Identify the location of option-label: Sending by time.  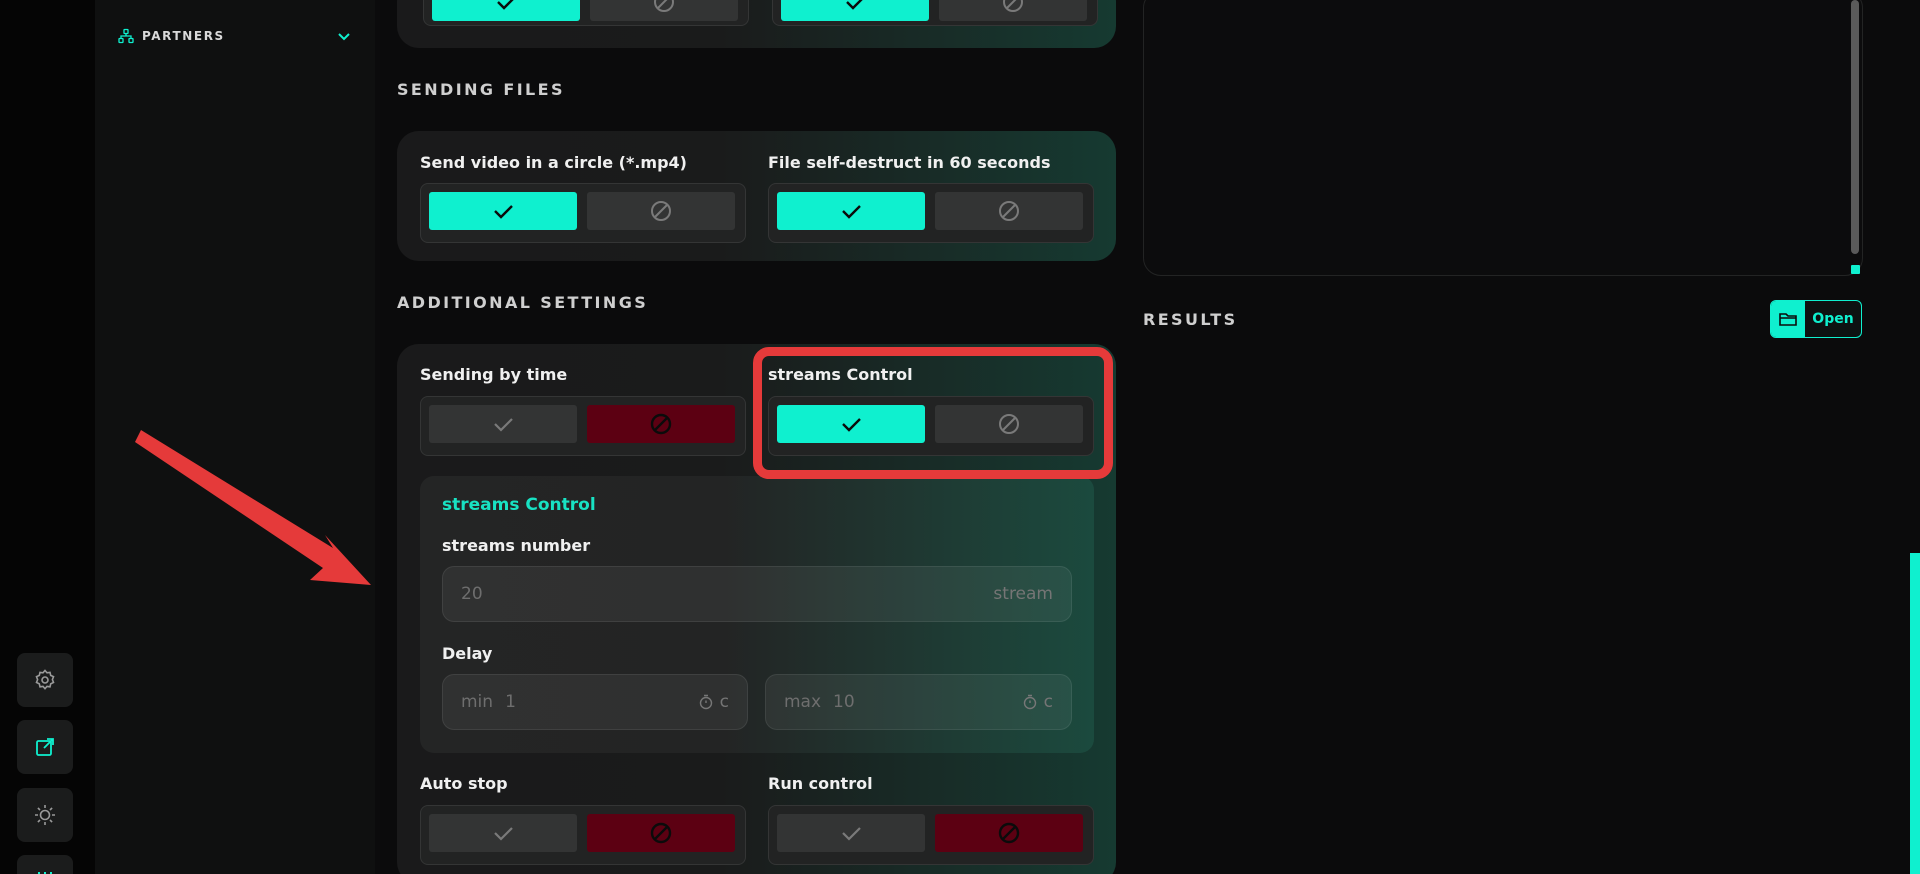
(494, 374).